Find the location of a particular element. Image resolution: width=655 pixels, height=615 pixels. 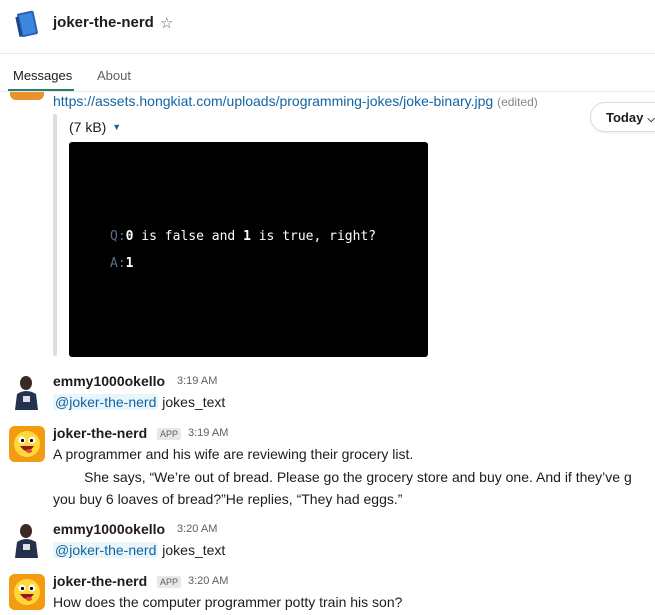

q-num2: 1 is located at coordinates (247, 236).